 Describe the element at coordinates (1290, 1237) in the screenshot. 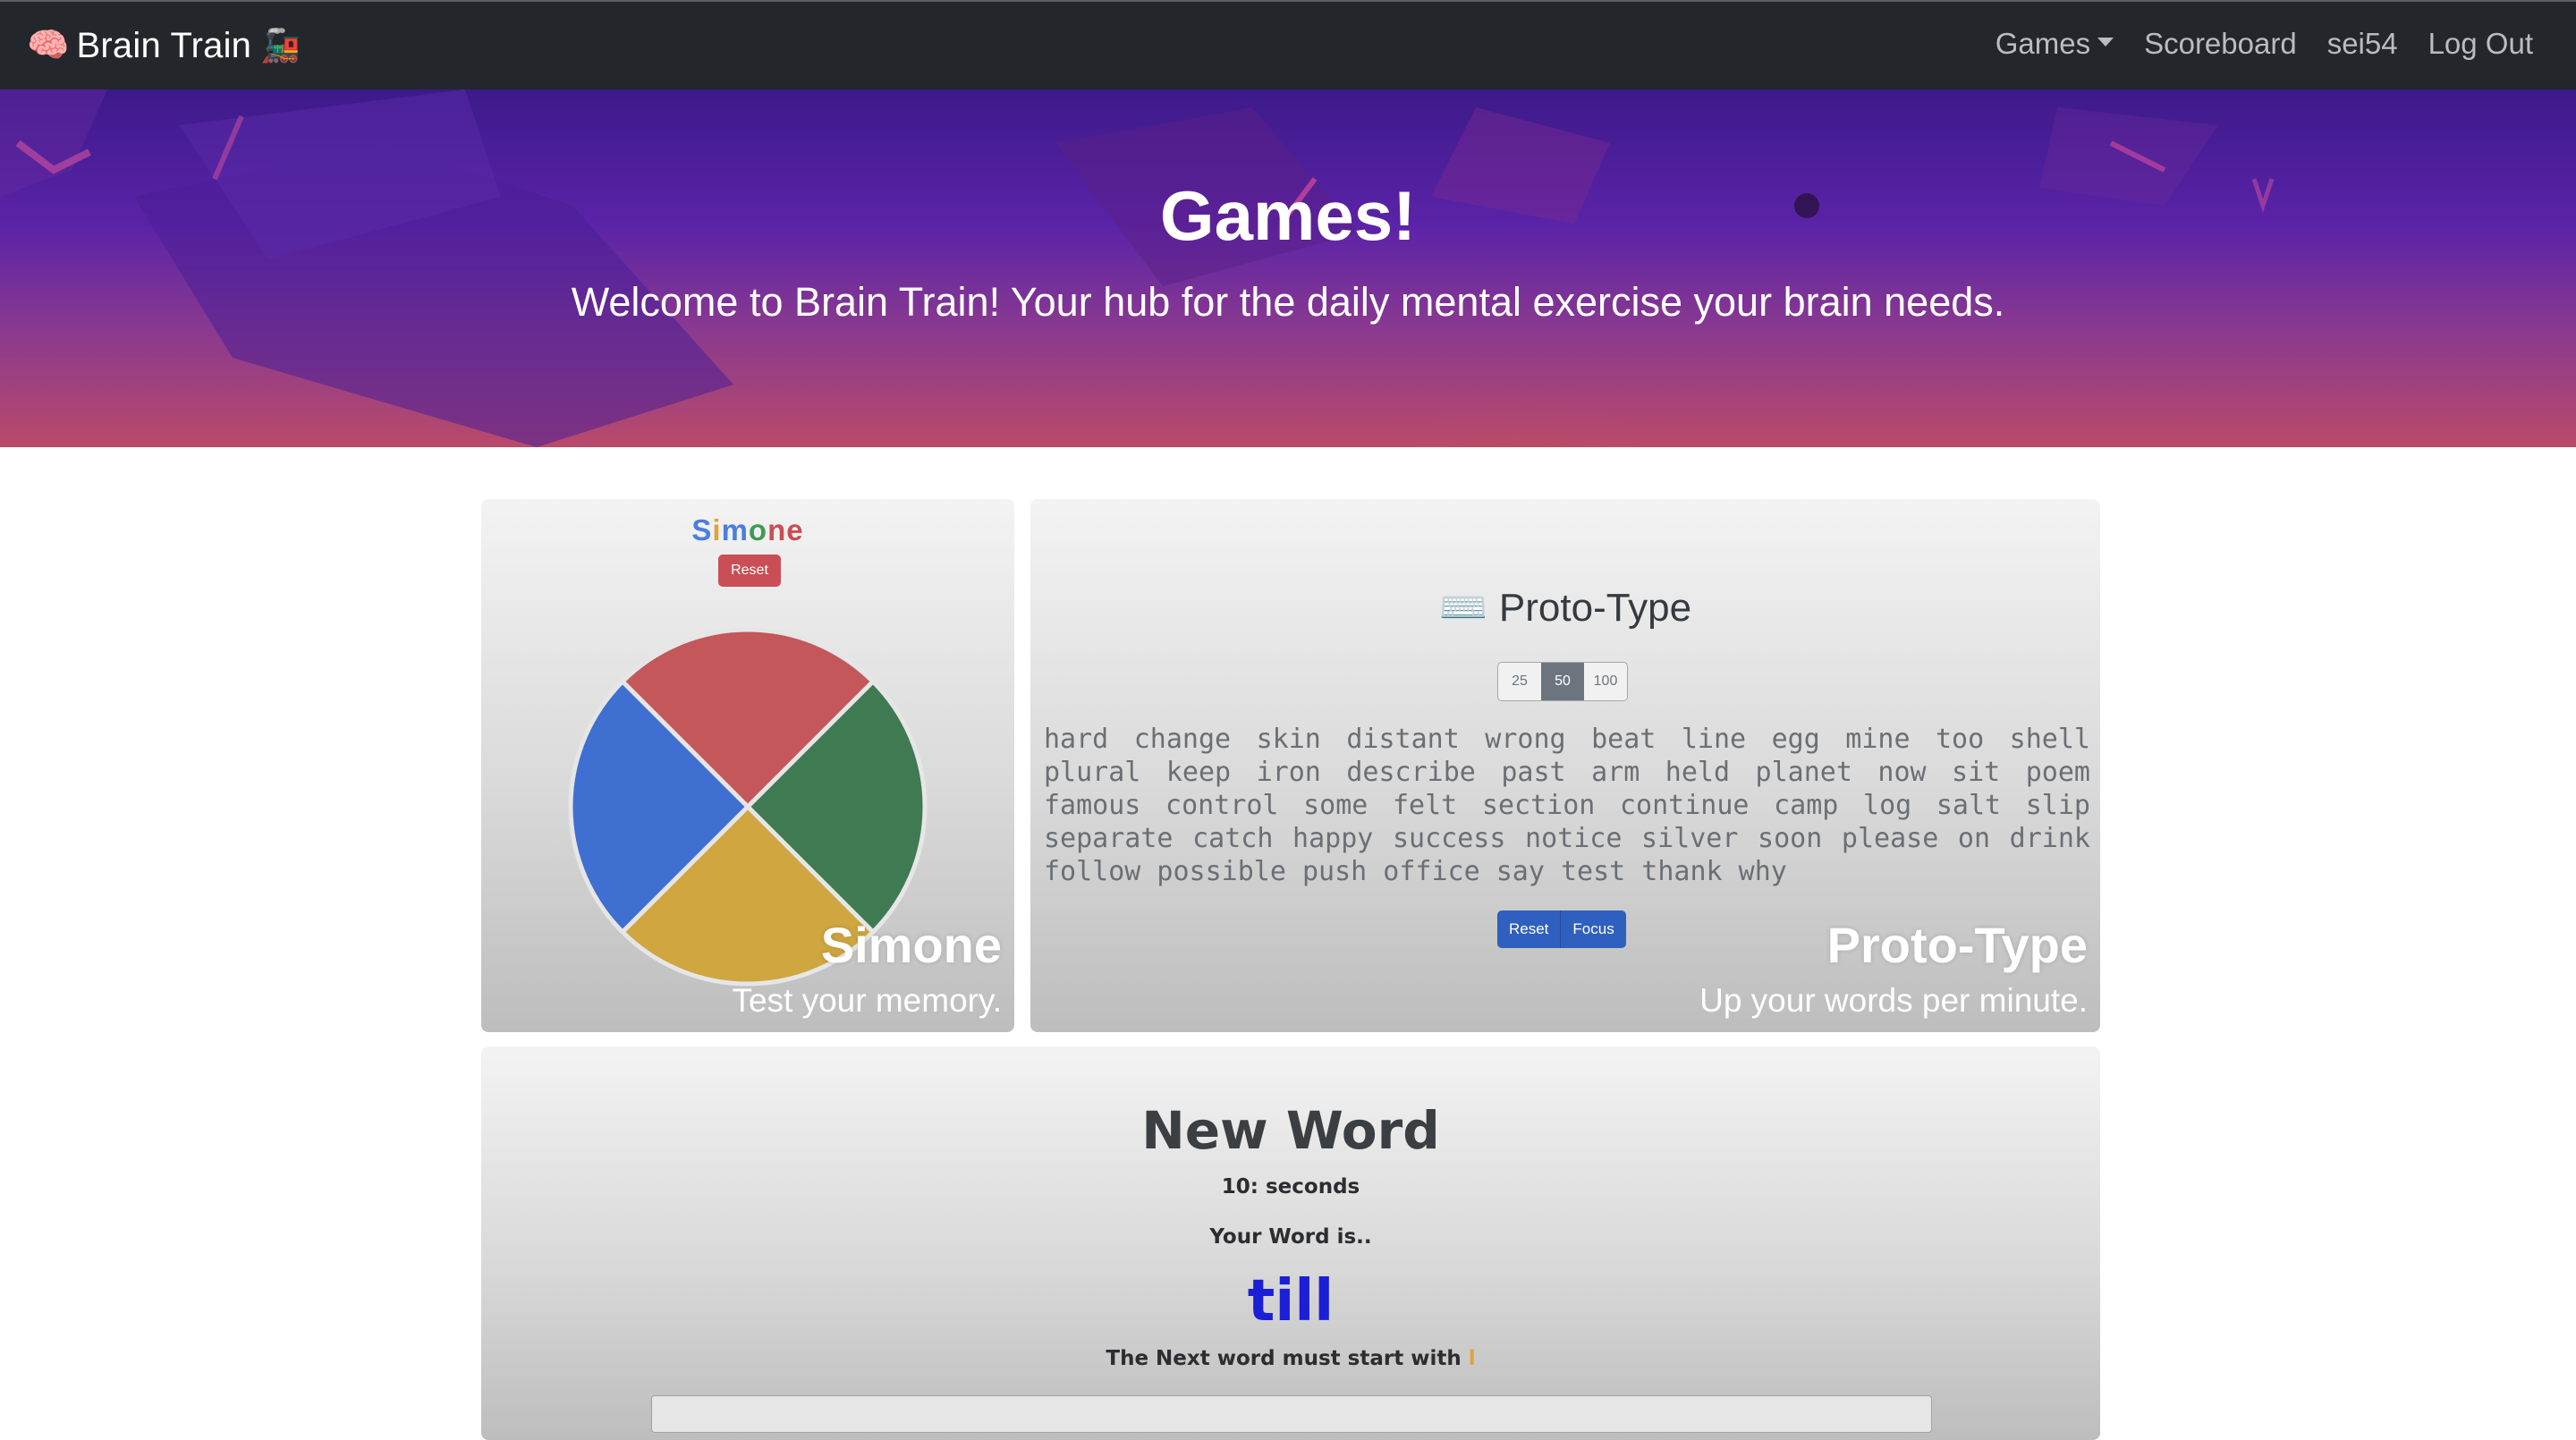

I see `word-prompt: Your Word is..` at that location.